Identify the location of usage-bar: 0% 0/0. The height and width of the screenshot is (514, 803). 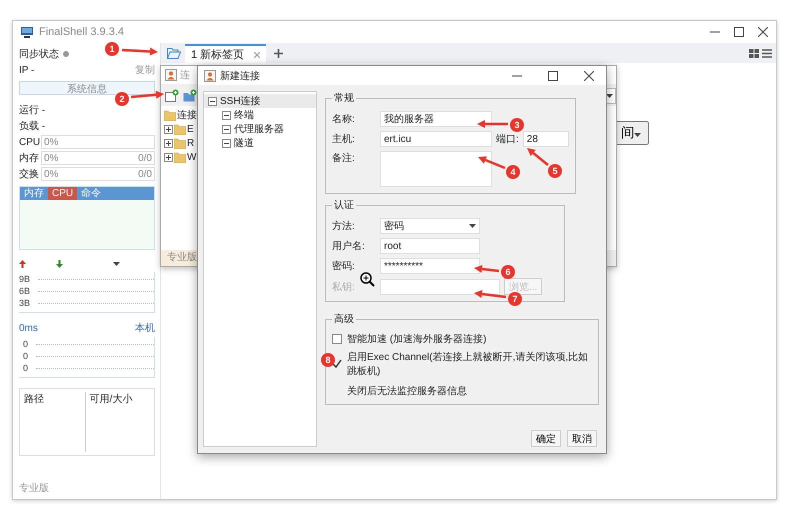
(98, 158).